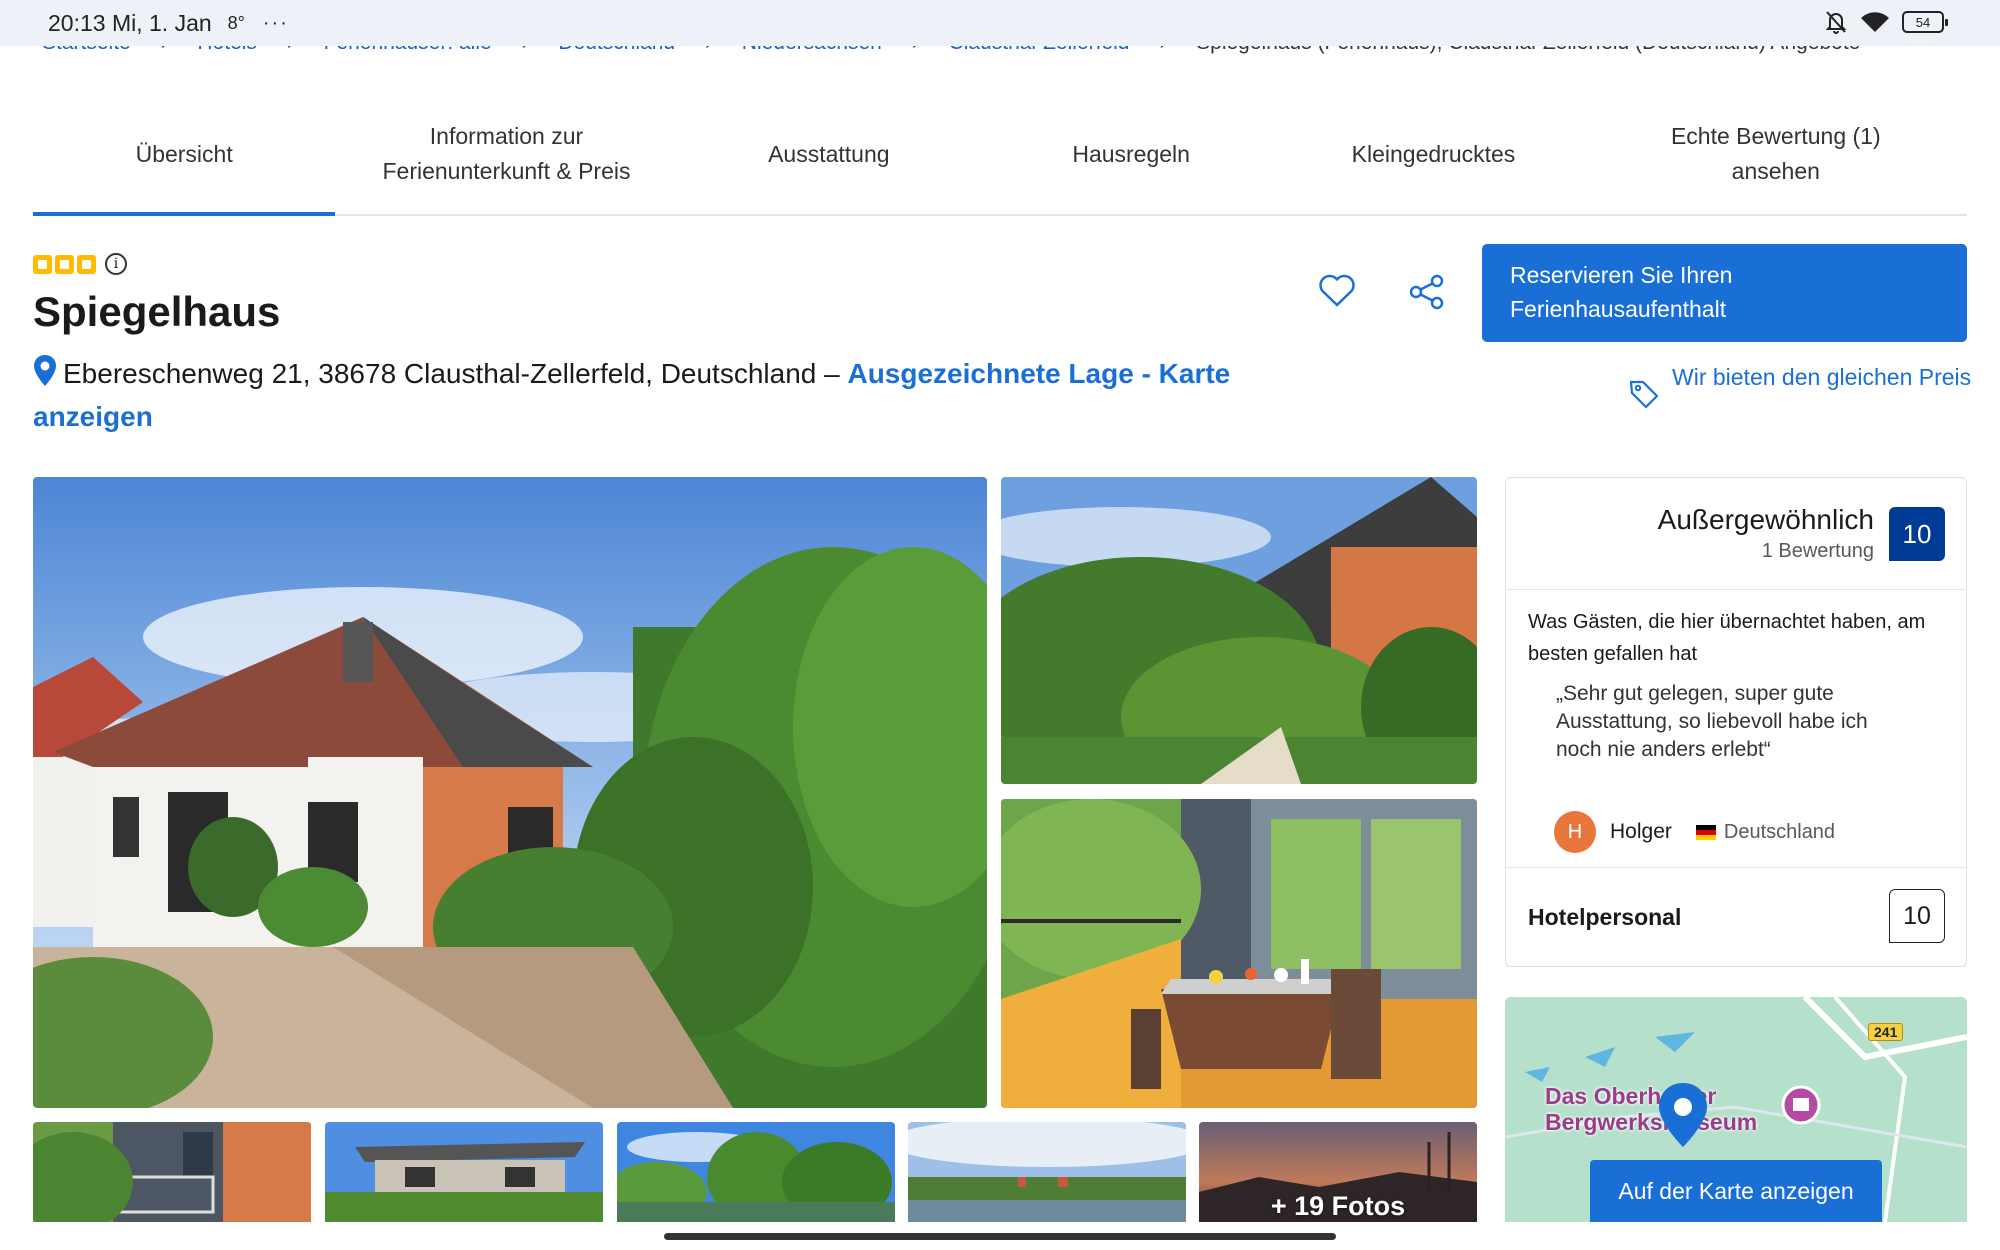 Image resolution: width=2000 pixels, height=1250 pixels. What do you see at coordinates (1000, 23) in the screenshot?
I see `status-bar: 20:13 Mi, 1. Jan 8° ··· 54` at bounding box center [1000, 23].